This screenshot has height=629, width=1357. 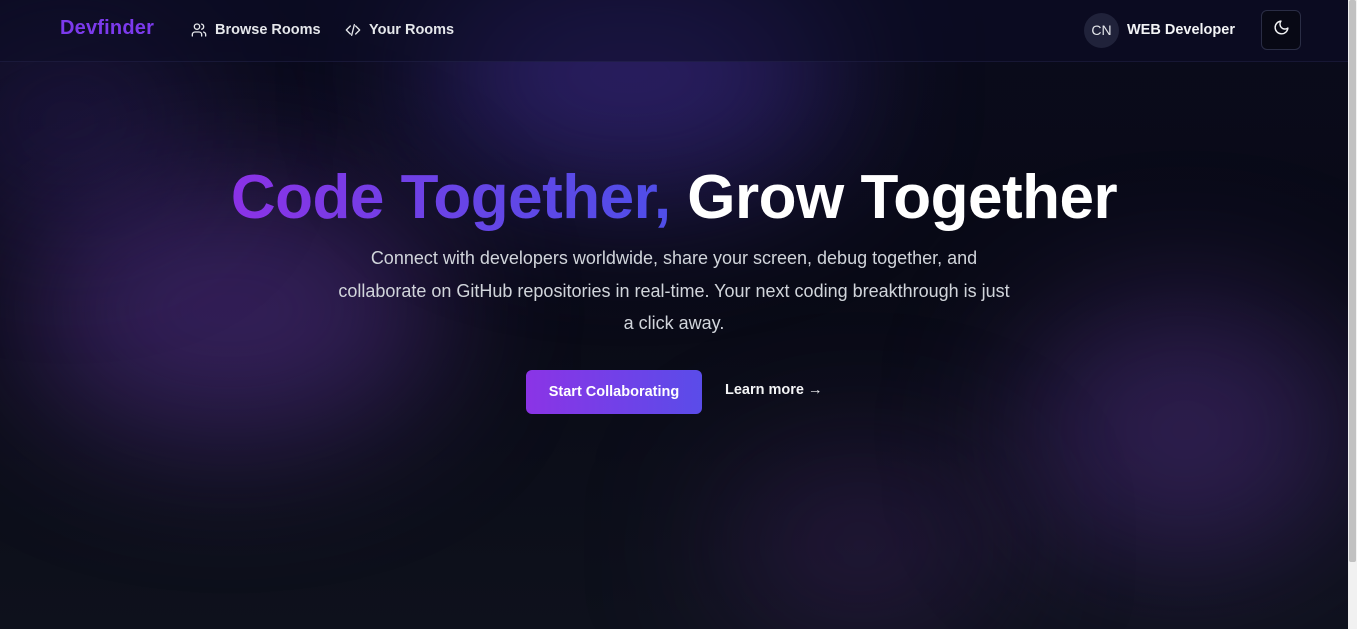 I want to click on hero-title-plain: Grow Together, so click(x=902, y=197).